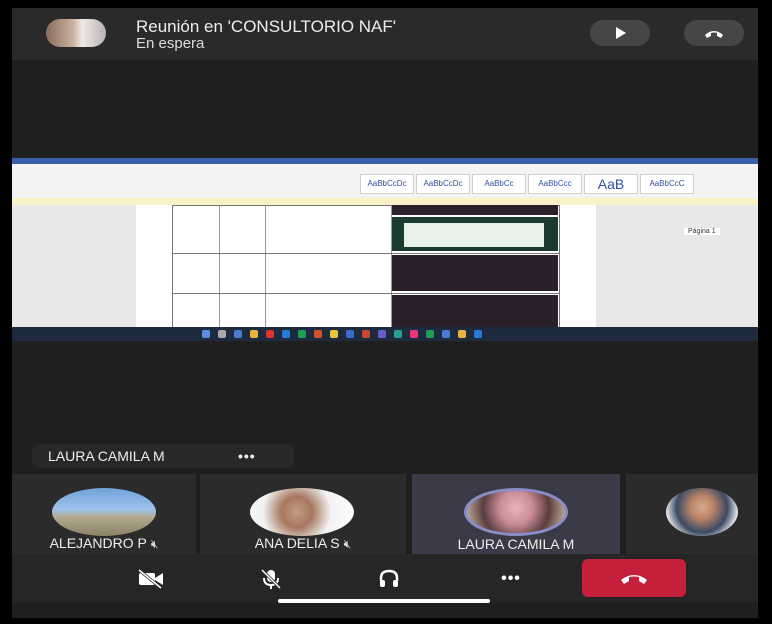 This screenshot has width=772, height=624. What do you see at coordinates (516, 544) in the screenshot?
I see `participant-name: LAURA CAMILA M` at bounding box center [516, 544].